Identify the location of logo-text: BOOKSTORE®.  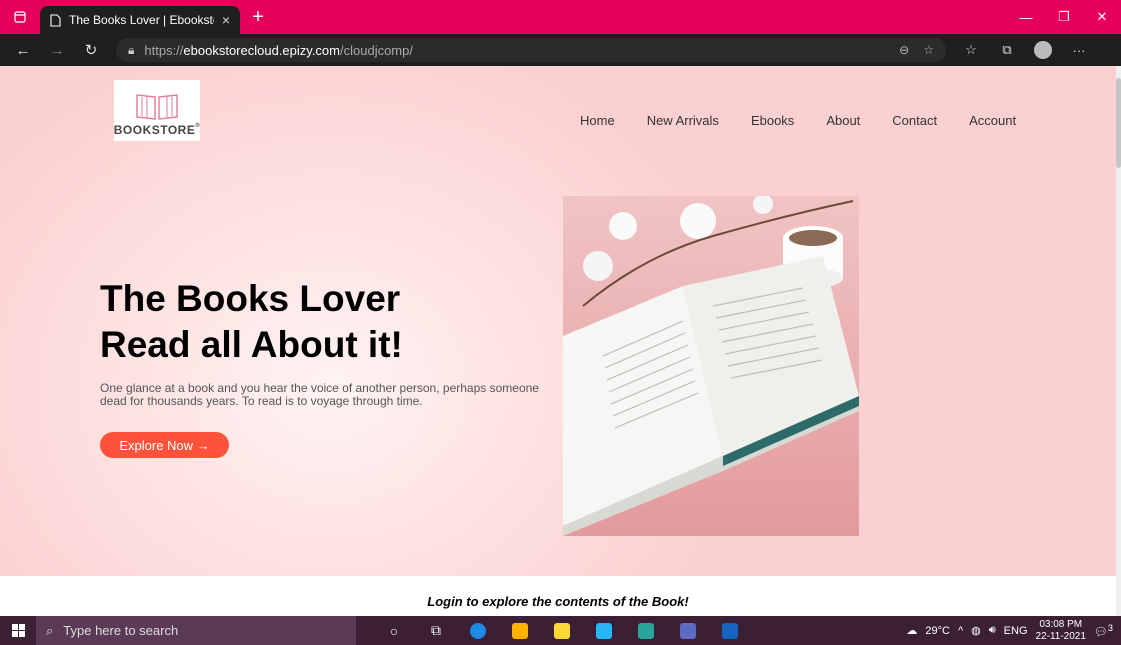
(157, 130).